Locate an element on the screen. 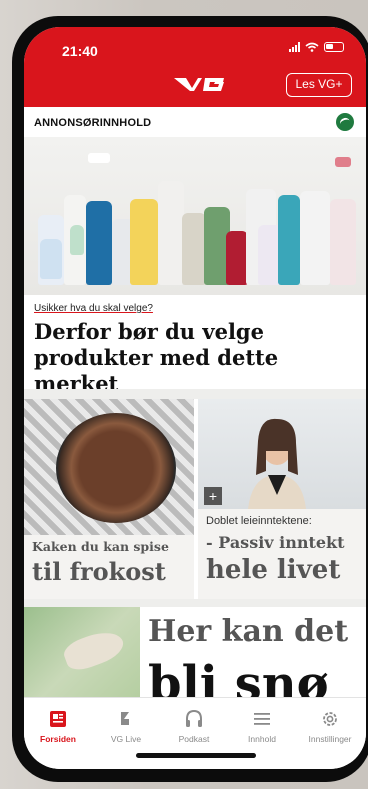 This screenshot has height=789, width=368. tab-label: Forsiden is located at coordinates (58, 739).